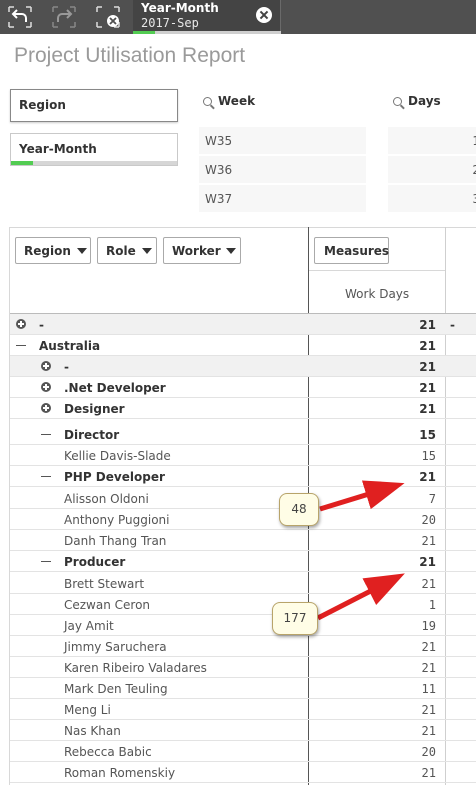 This screenshot has height=785, width=476. Describe the element at coordinates (295, 618) in the screenshot. I see `annotation-callout: 177` at that location.